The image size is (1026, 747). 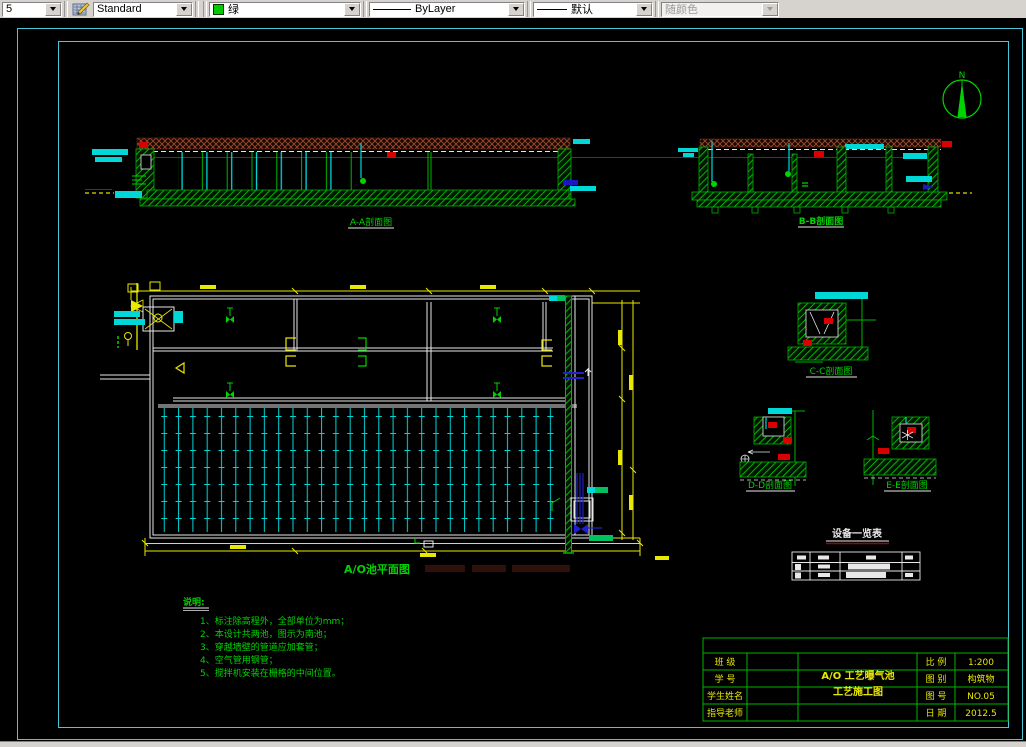 I want to click on toolbar: 5 Standard 绿 ByLayer 默认 随颜色, so click(x=513, y=9).